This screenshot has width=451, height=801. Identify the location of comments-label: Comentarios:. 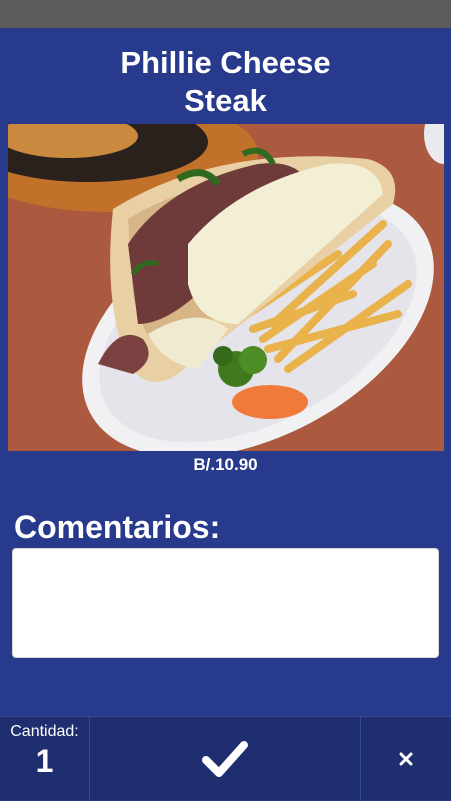
(117, 527).